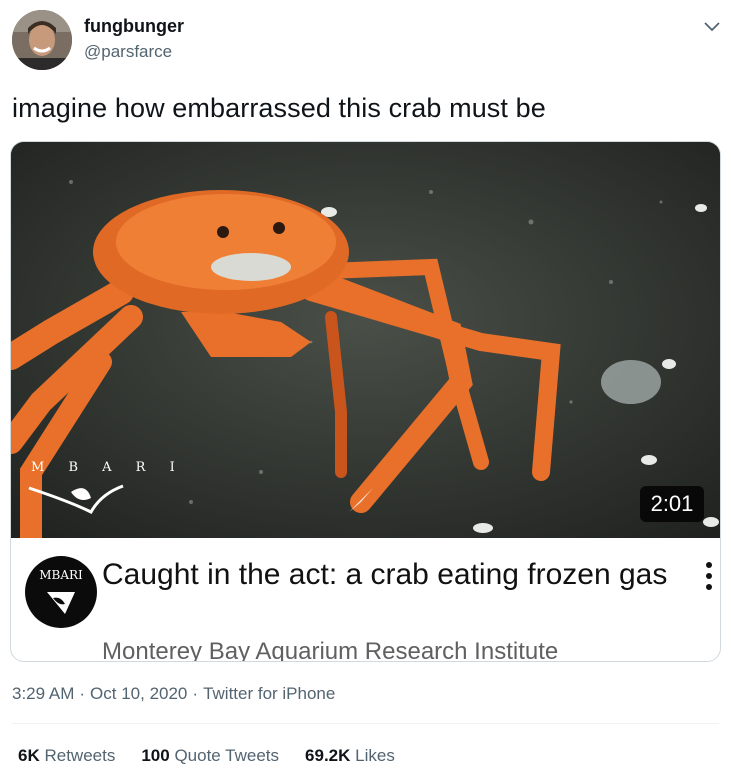  I want to click on divider, so click(365, 723).